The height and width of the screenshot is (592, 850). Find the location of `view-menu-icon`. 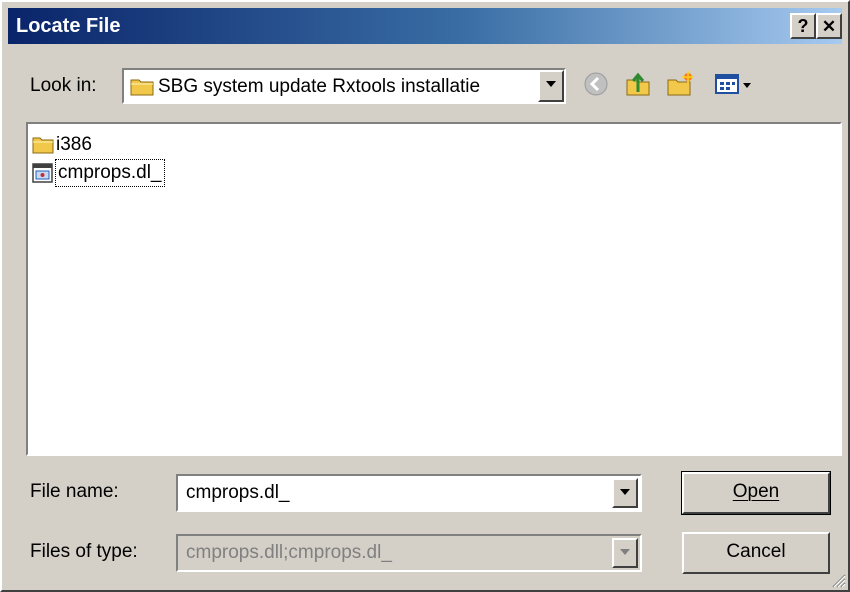

view-menu-icon is located at coordinates (734, 84).